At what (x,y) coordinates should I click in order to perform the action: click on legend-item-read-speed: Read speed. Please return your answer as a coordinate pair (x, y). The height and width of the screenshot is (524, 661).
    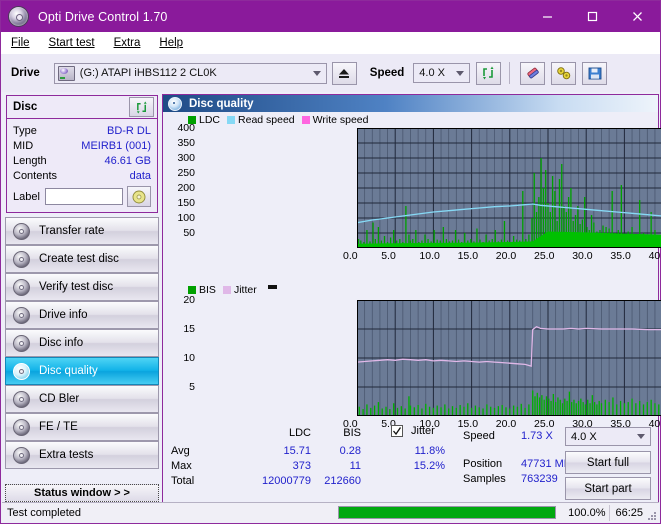
    Looking at the image, I should click on (261, 120).